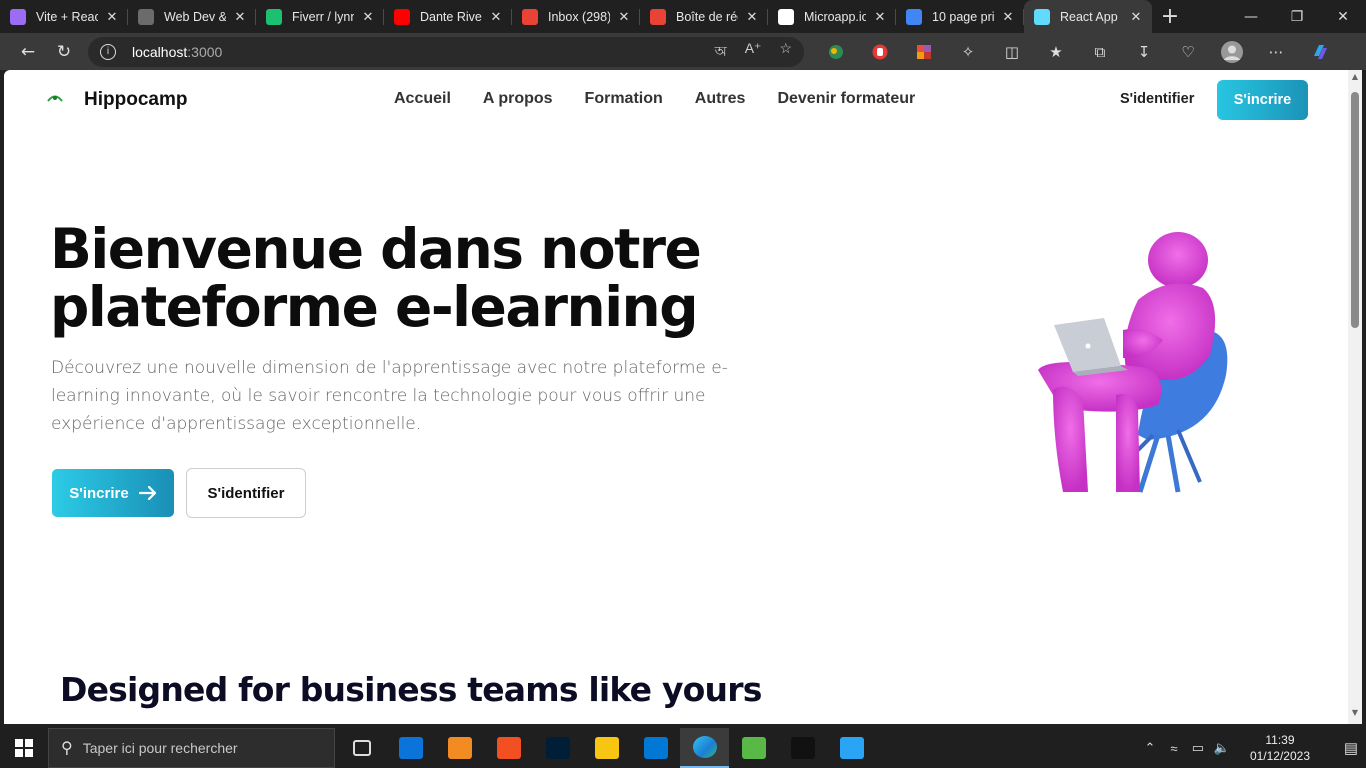  Describe the element at coordinates (1343, 16) in the screenshot. I see `close-window-icon: ✕` at that location.